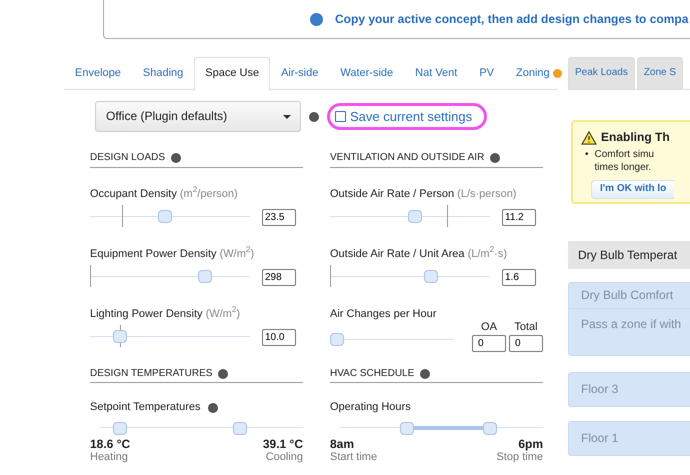 This screenshot has height=475, width=690. Describe the element at coordinates (300, 73) in the screenshot. I see `tab: Air-side` at that location.